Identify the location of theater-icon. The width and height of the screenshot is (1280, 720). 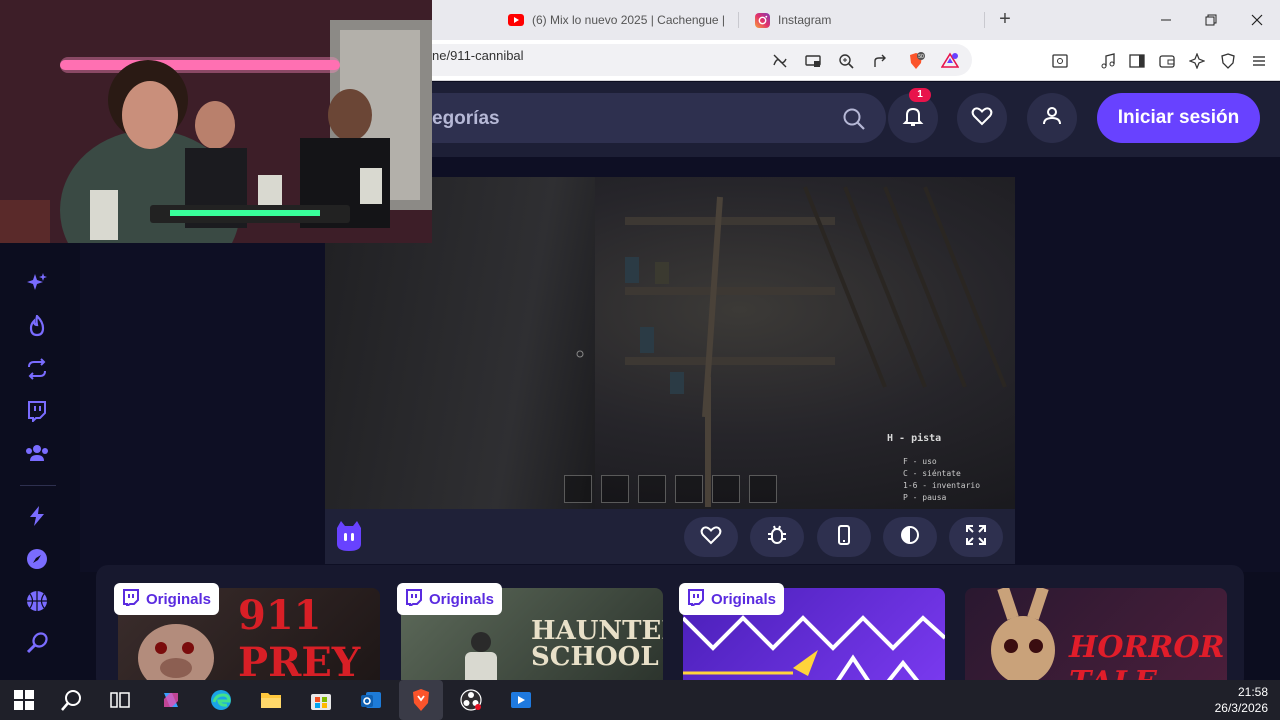
(910, 537).